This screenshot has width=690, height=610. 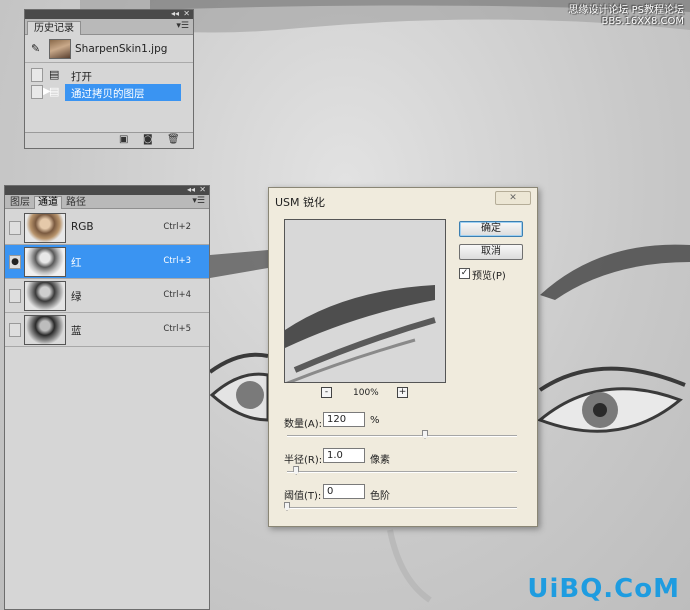 I want to click on trash-icon: 🗑, so click(x=173, y=139).